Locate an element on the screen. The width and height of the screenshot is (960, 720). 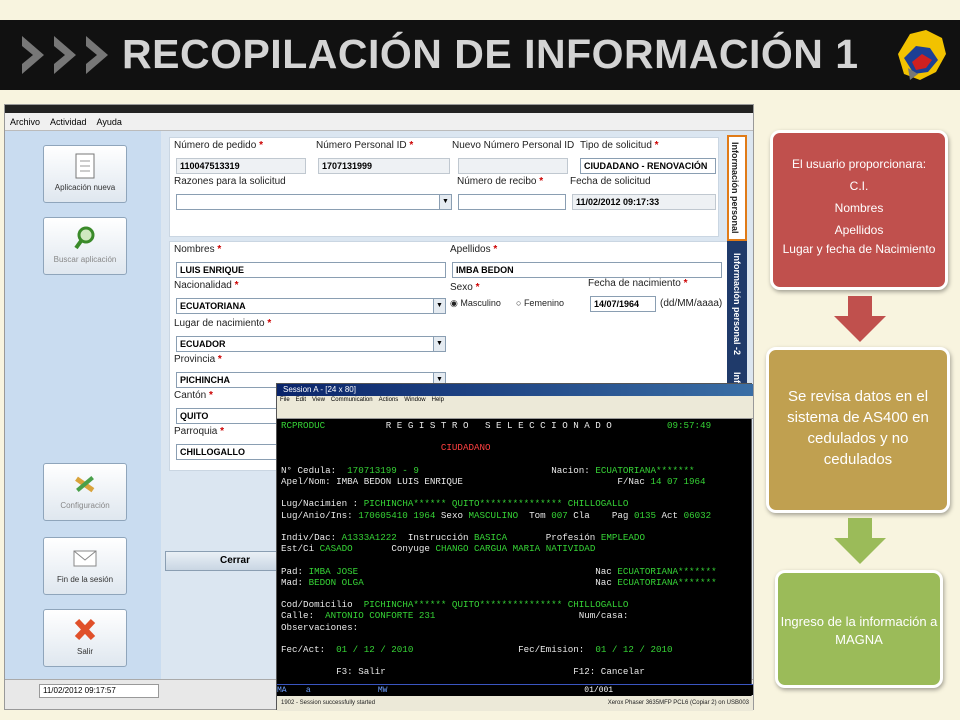
configuration-button: Configuración is located at coordinates (85, 492).